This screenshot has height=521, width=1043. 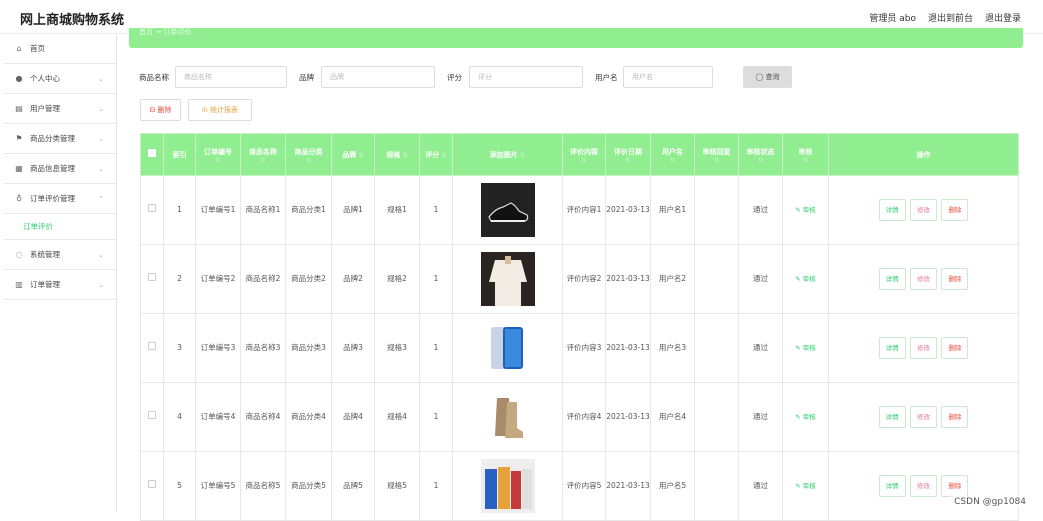 What do you see at coordinates (1003, 17) in the screenshot?
I see `logout-link: 退出登录` at bounding box center [1003, 17].